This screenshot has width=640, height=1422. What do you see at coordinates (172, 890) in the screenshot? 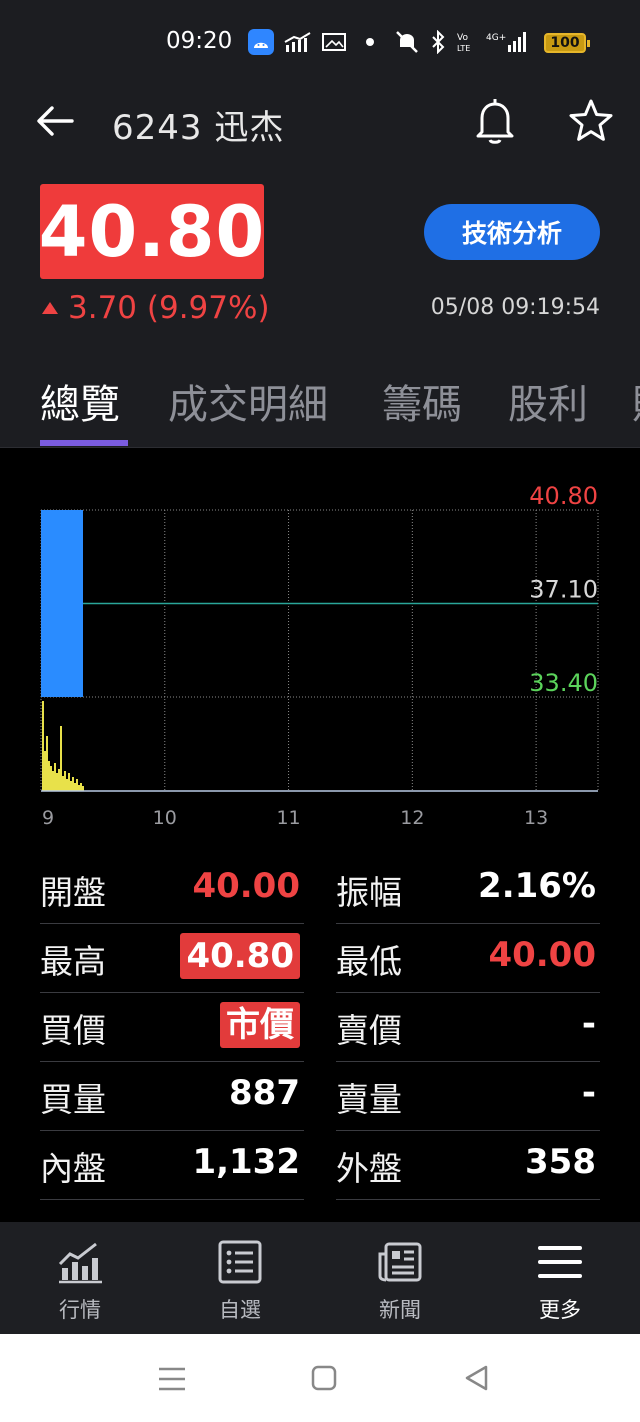
I see `stat-row-left: 開盤 40.00` at bounding box center [172, 890].